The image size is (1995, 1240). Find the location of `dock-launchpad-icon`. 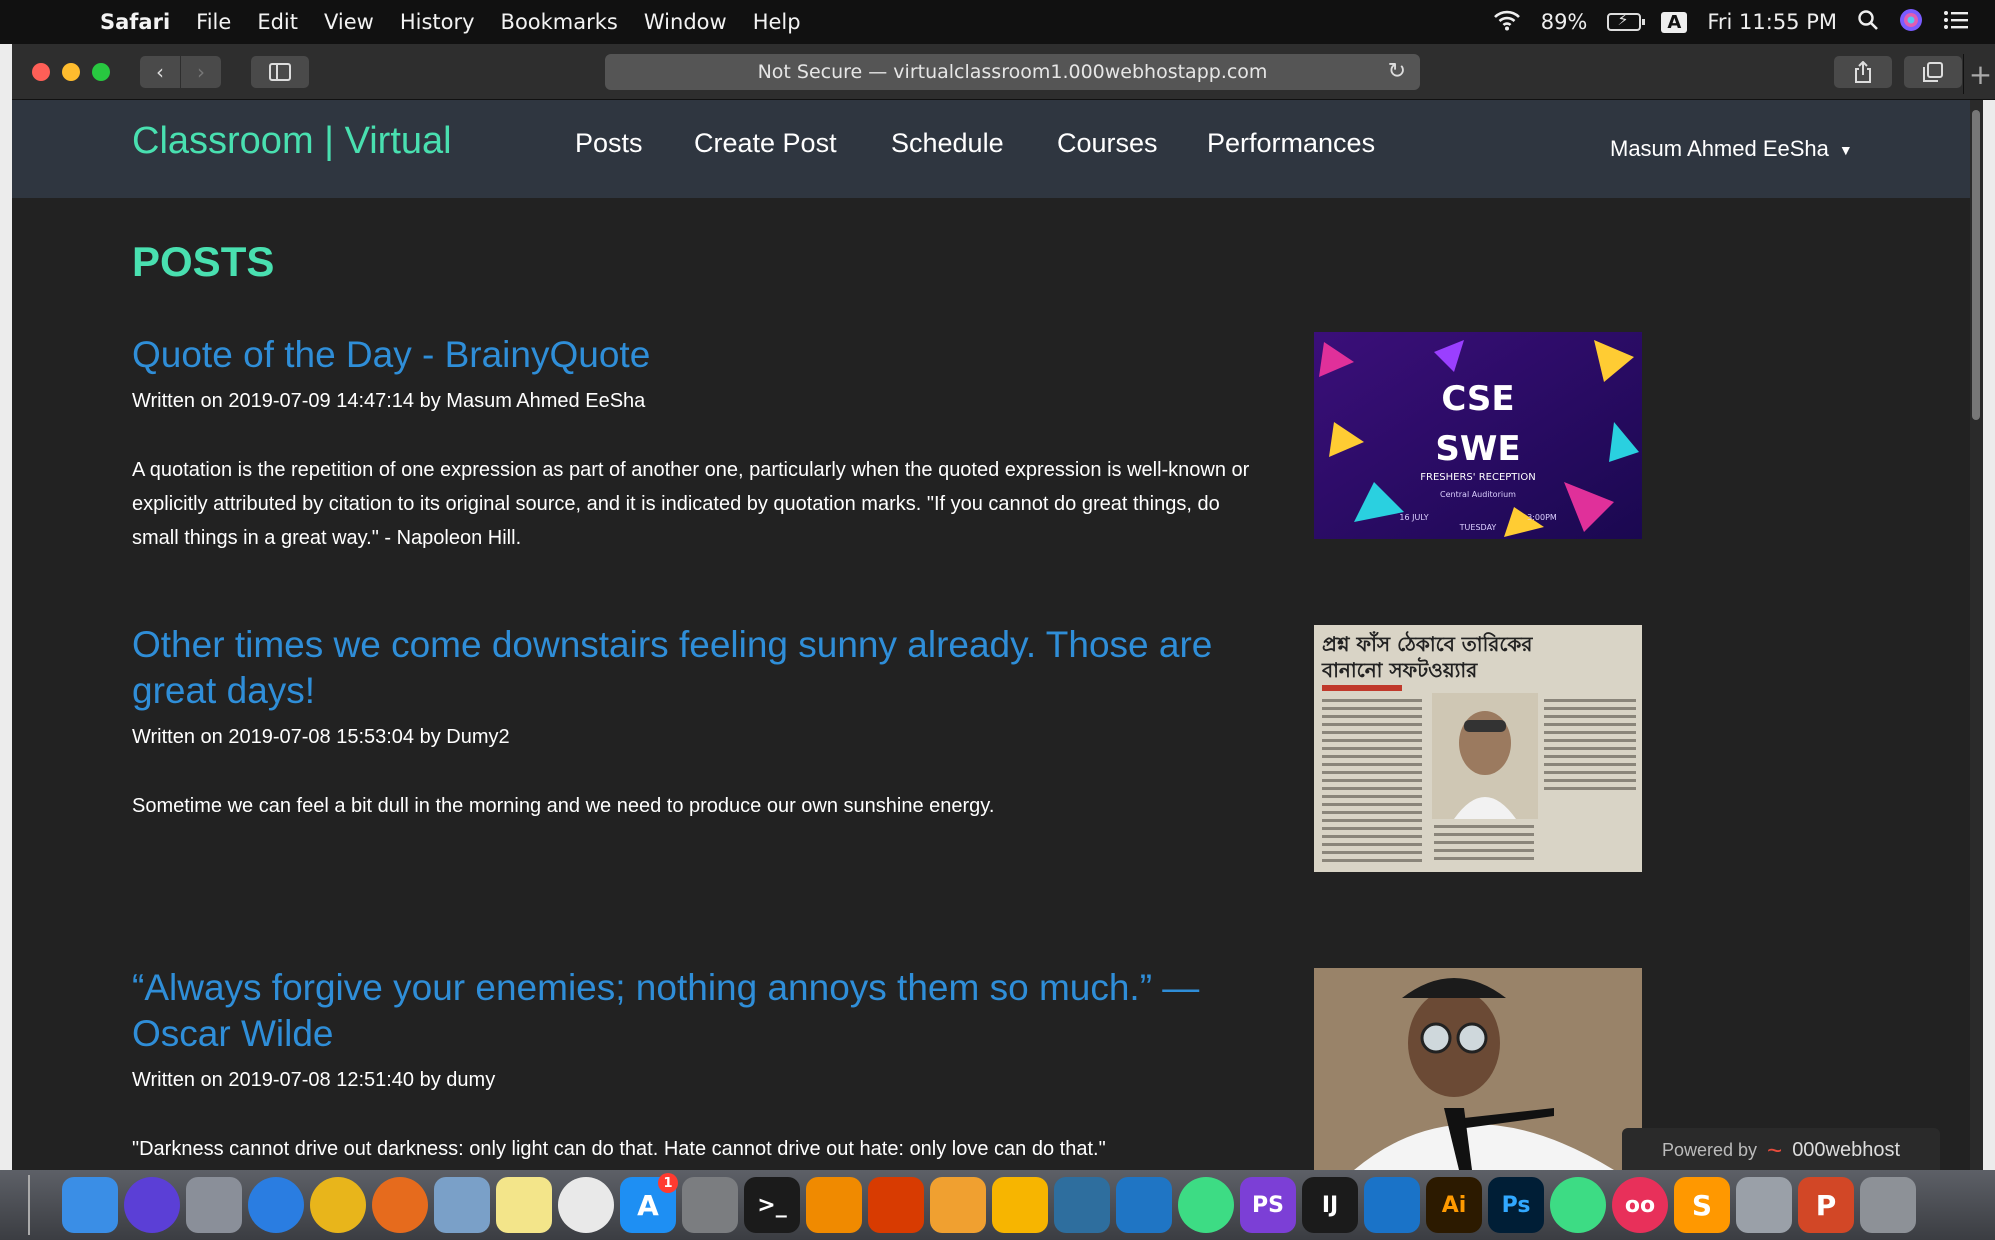

dock-launchpad-icon is located at coordinates (214, 1205).